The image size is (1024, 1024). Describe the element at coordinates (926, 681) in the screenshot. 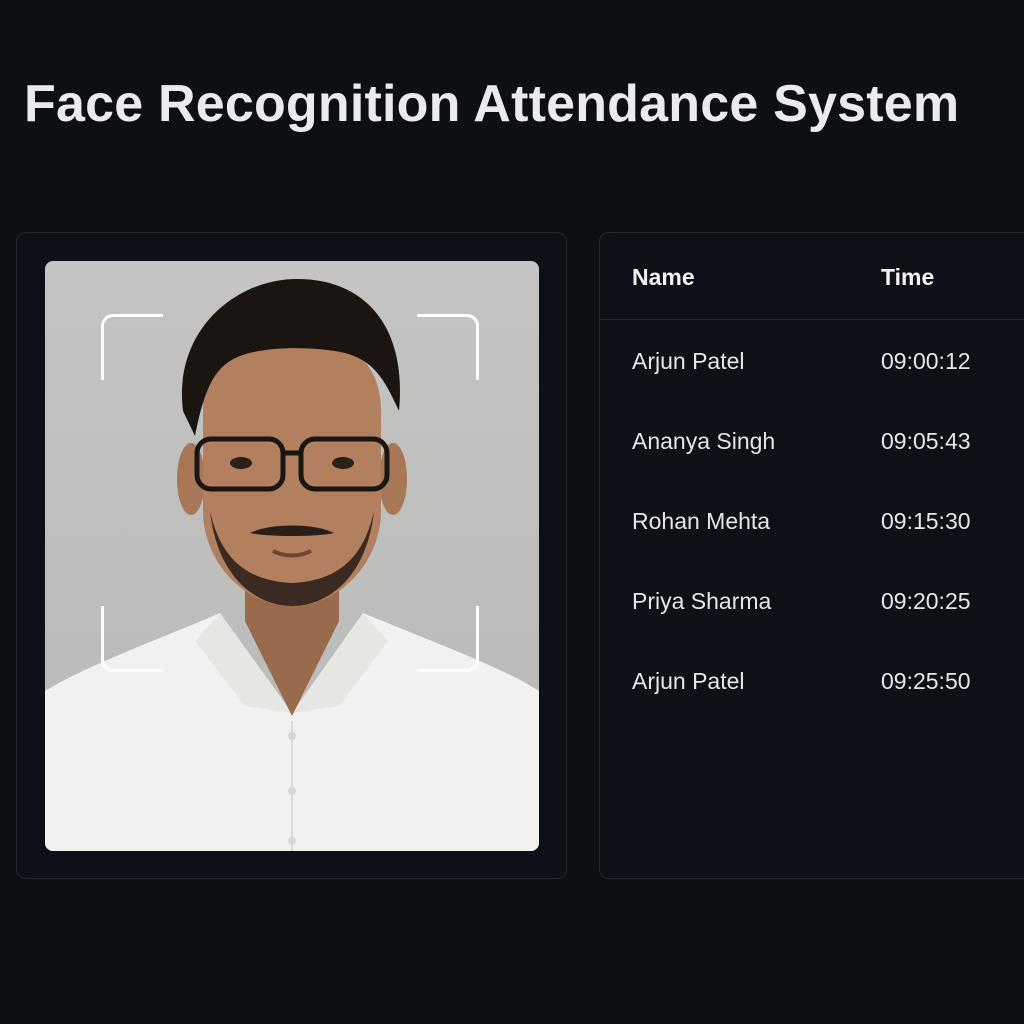

I see `row-time: 09:25:50` at that location.